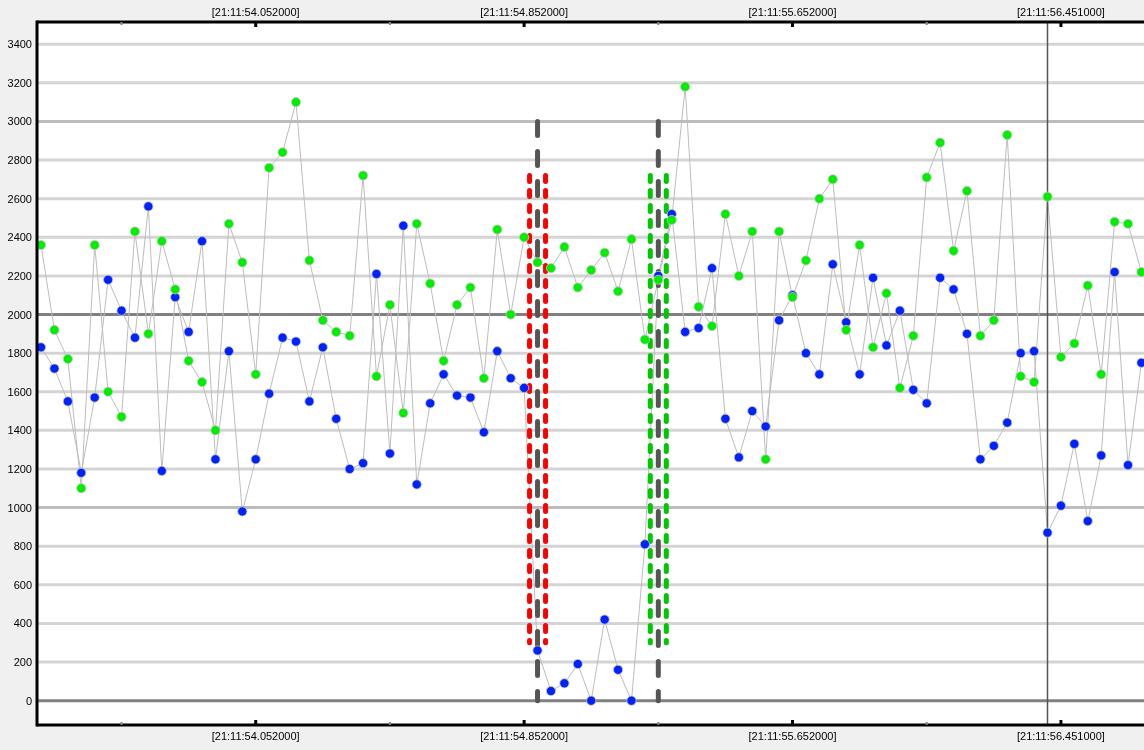 This screenshot has width=1144, height=750. What do you see at coordinates (19, 121) in the screenshot?
I see `y-axis-label: 3000` at bounding box center [19, 121].